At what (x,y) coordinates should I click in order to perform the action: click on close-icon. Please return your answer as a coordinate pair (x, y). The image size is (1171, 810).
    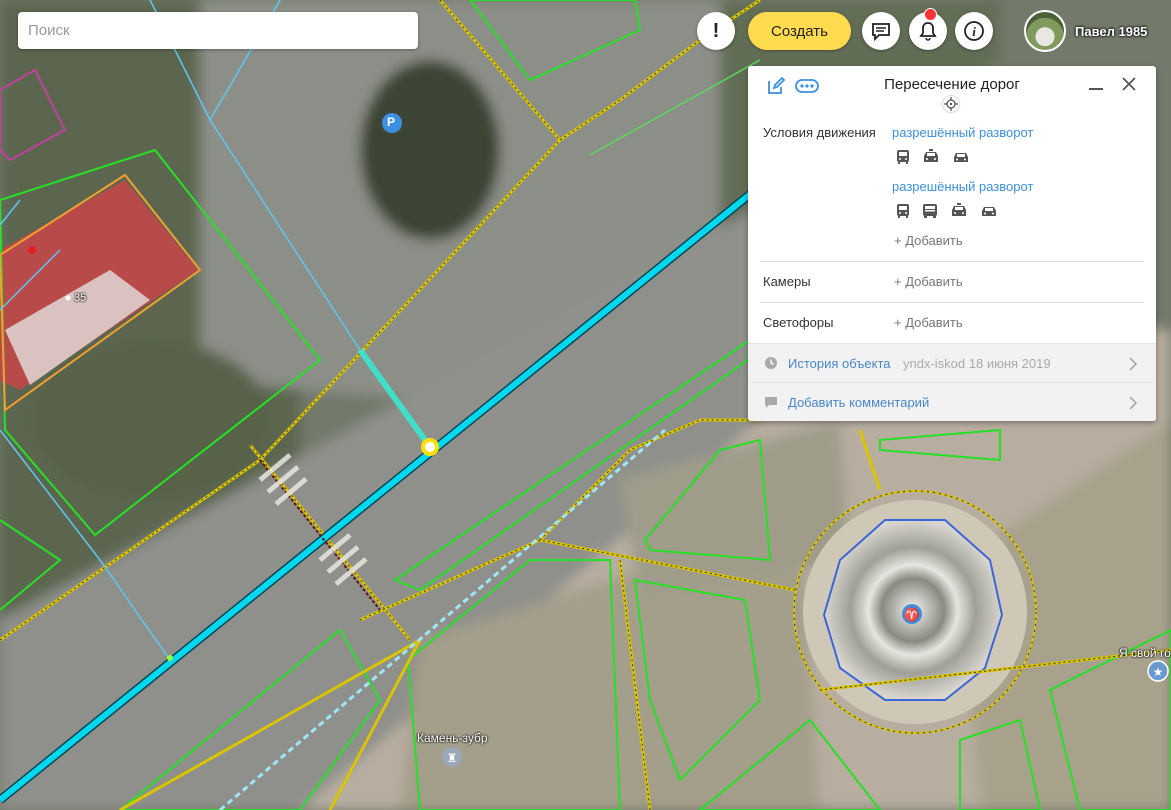
    Looking at the image, I should click on (1129, 84).